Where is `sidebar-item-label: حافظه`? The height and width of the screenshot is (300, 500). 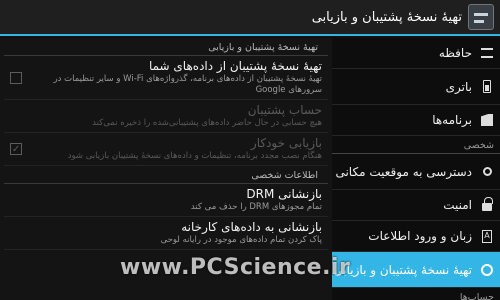 sidebar-item-label: حافظه is located at coordinates (455, 53).